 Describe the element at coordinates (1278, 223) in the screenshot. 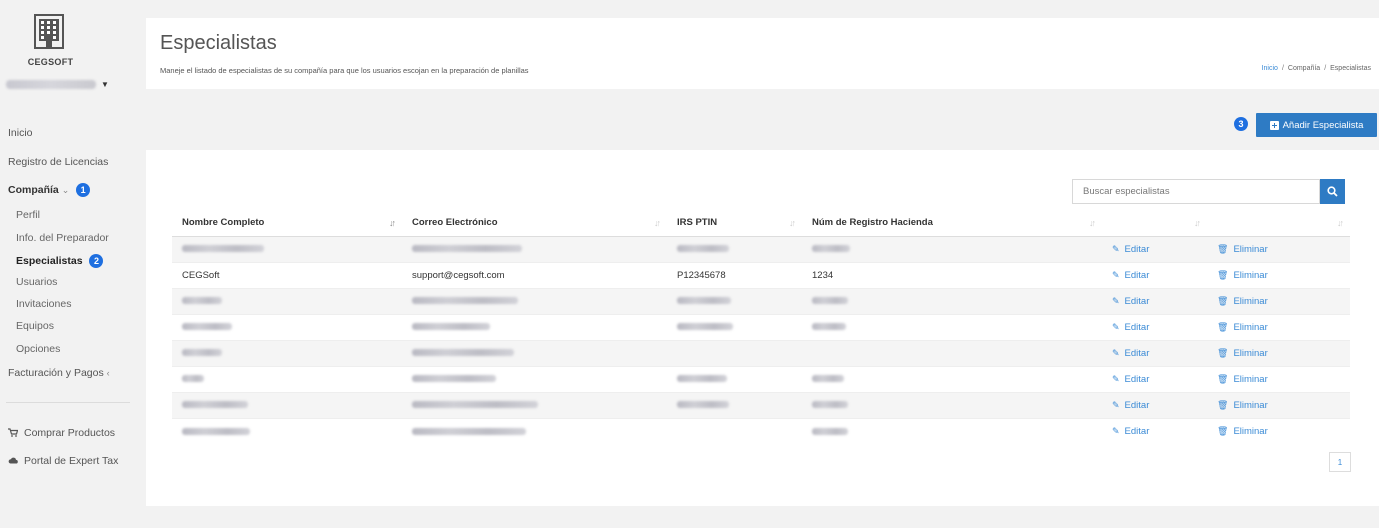

I see `column-header-delete: ↓↑` at that location.